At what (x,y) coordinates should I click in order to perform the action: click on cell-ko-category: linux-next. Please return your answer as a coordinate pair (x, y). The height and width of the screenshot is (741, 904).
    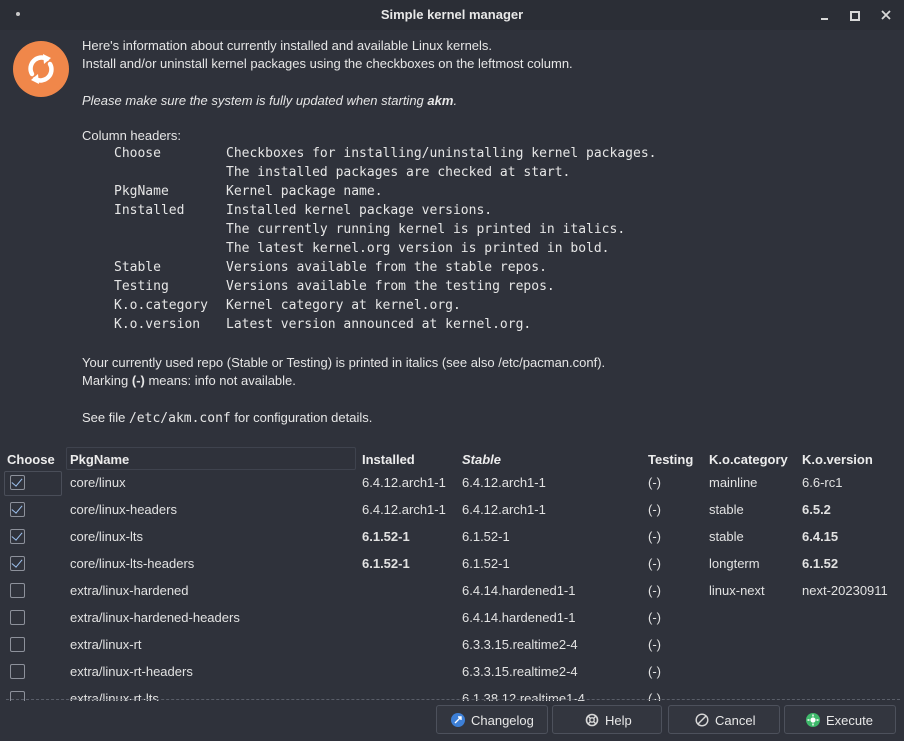
    Looking at the image, I should click on (737, 590).